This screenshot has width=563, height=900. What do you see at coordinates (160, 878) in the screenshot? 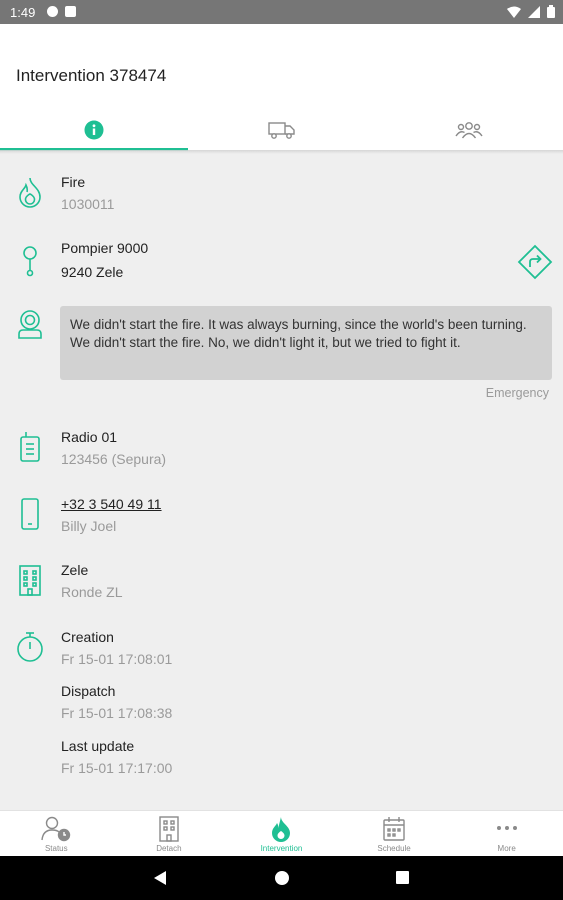
I see `back-icon` at bounding box center [160, 878].